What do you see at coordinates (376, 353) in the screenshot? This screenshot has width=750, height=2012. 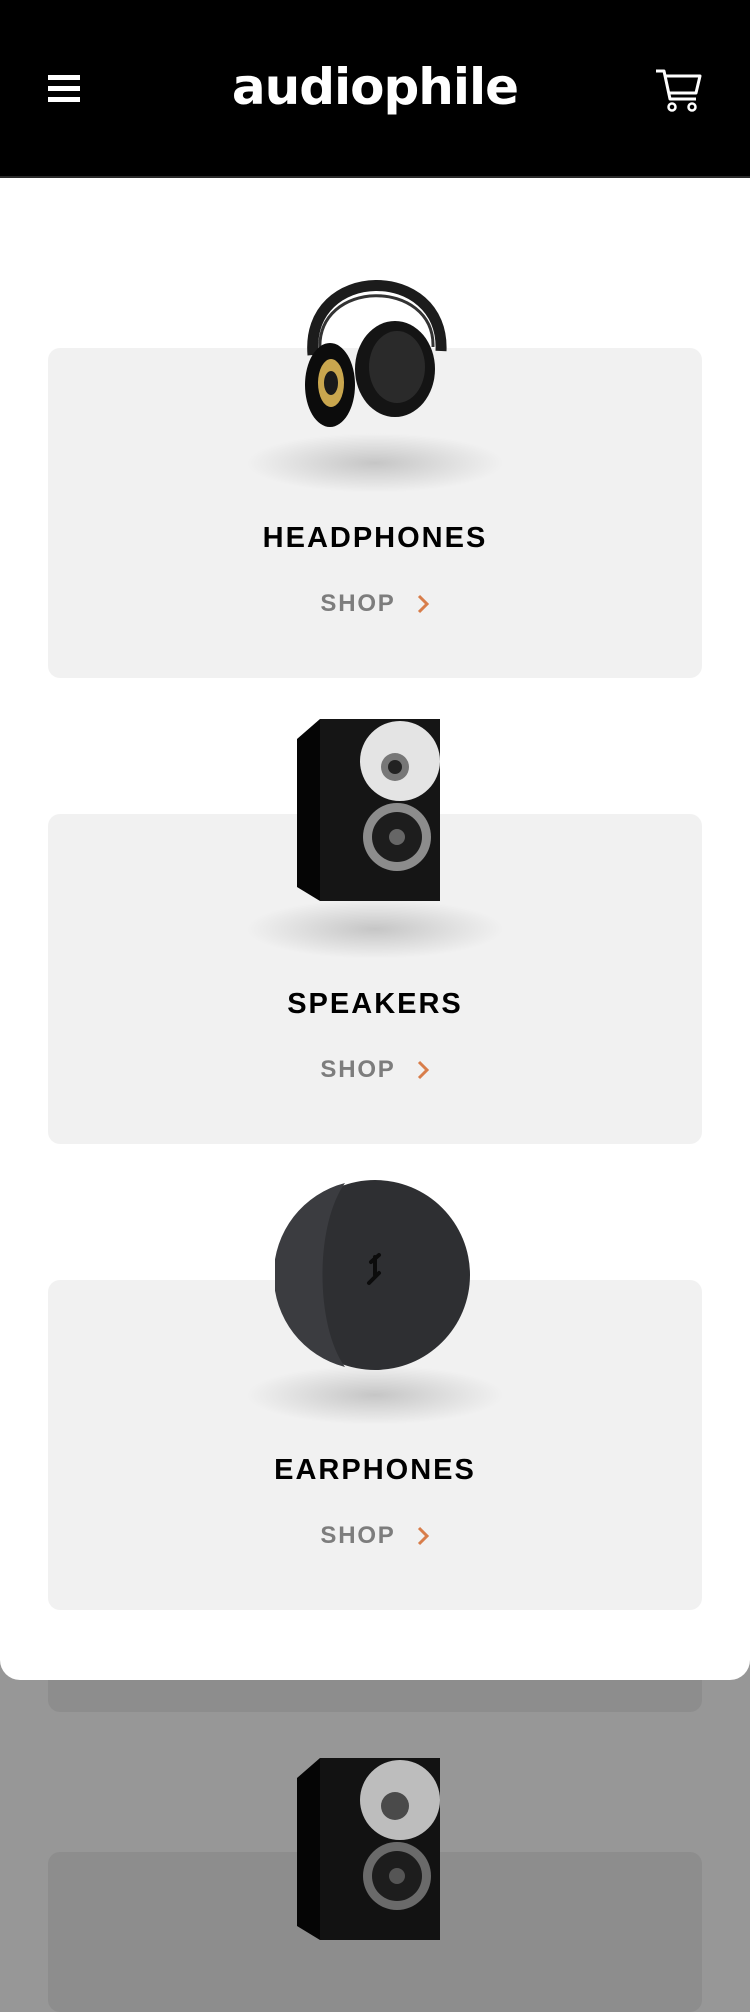 I see `headphones-image` at bounding box center [376, 353].